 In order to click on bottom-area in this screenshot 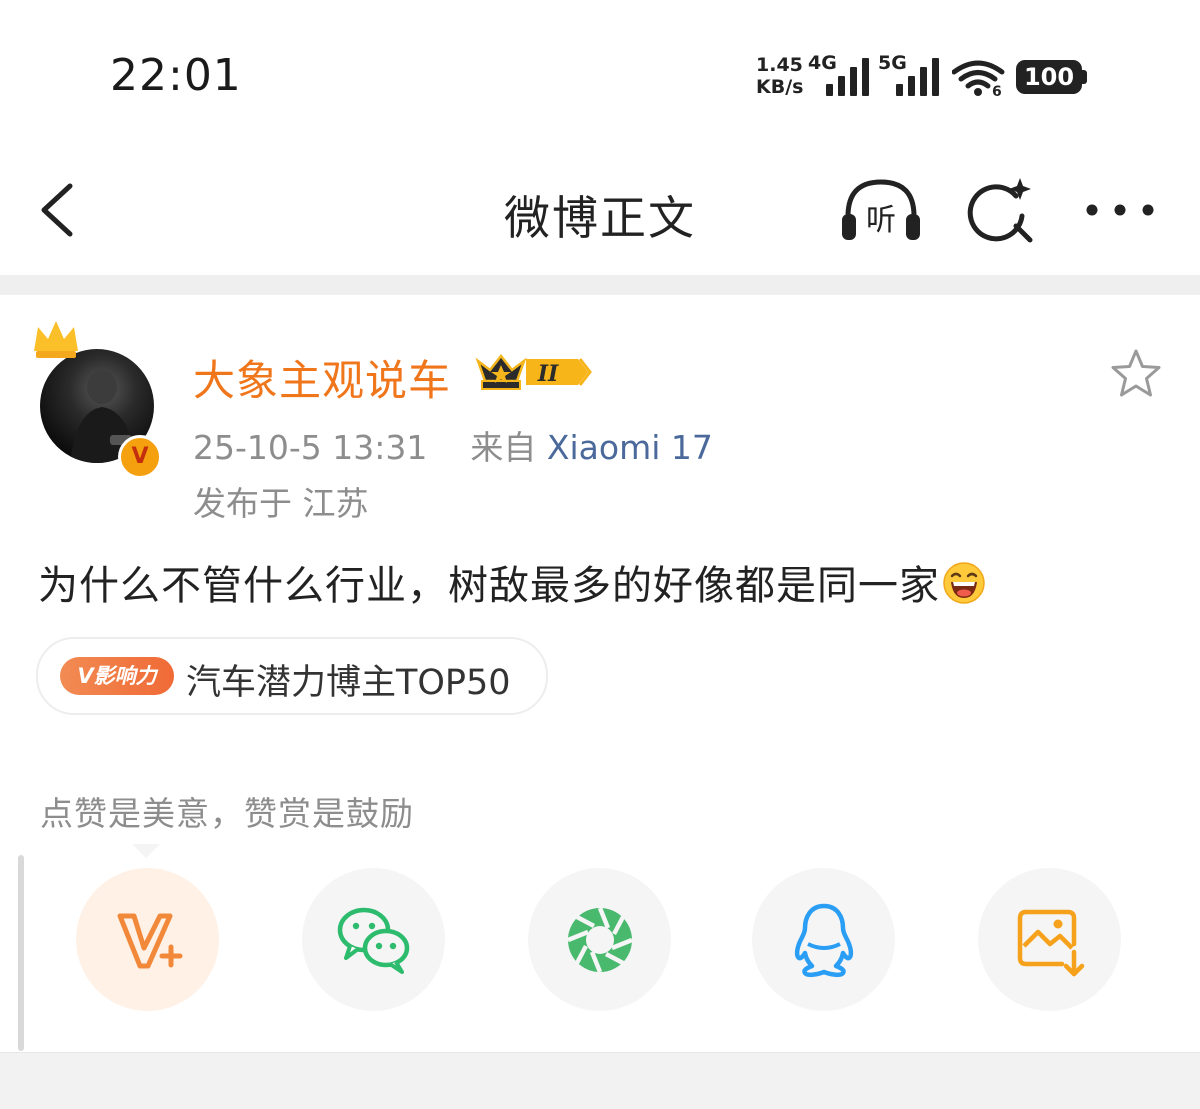, I will do `click(600, 1080)`.